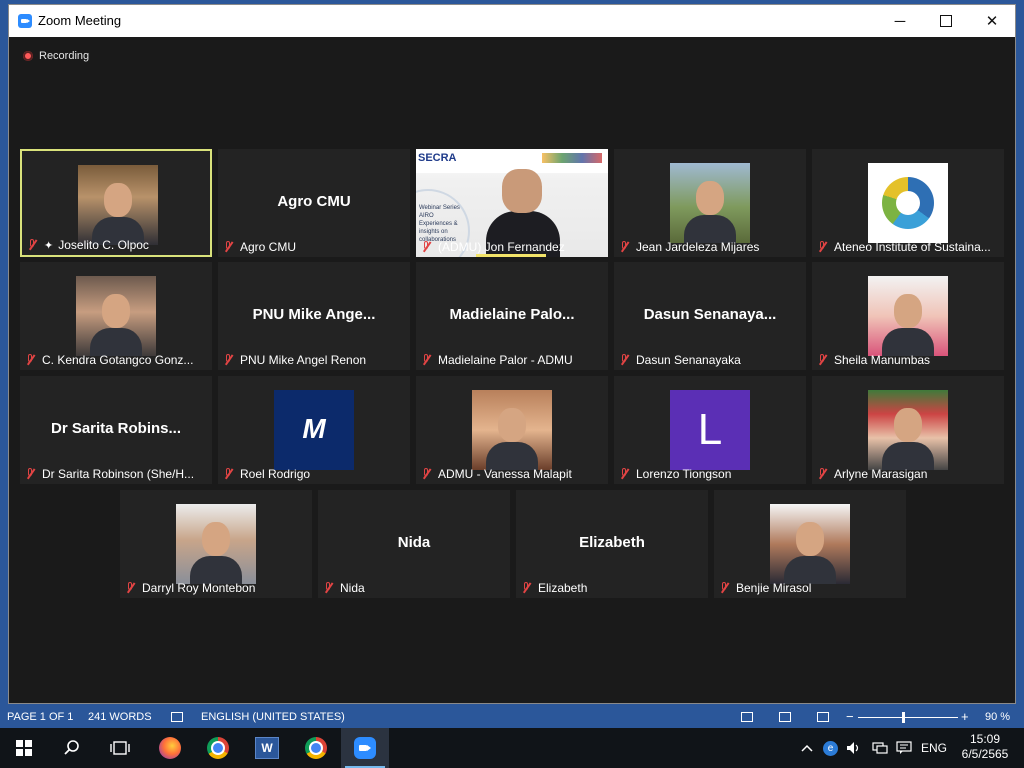 The width and height of the screenshot is (1024, 768). I want to click on participant-tile: Nida Nida, so click(414, 544).